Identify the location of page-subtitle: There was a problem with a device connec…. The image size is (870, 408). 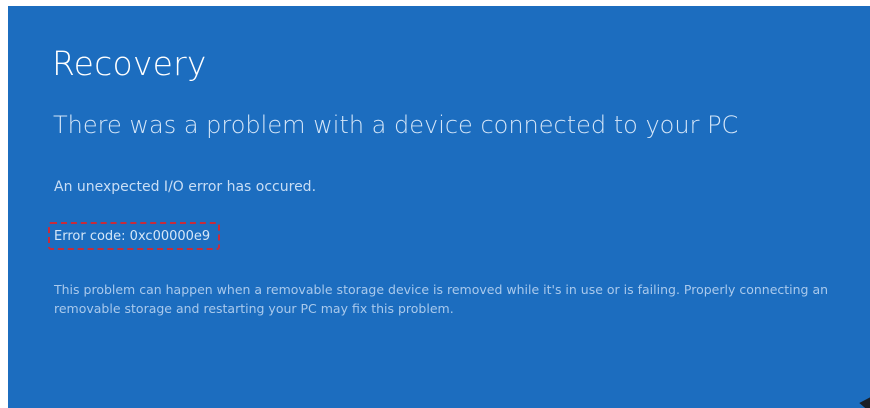
(396, 125).